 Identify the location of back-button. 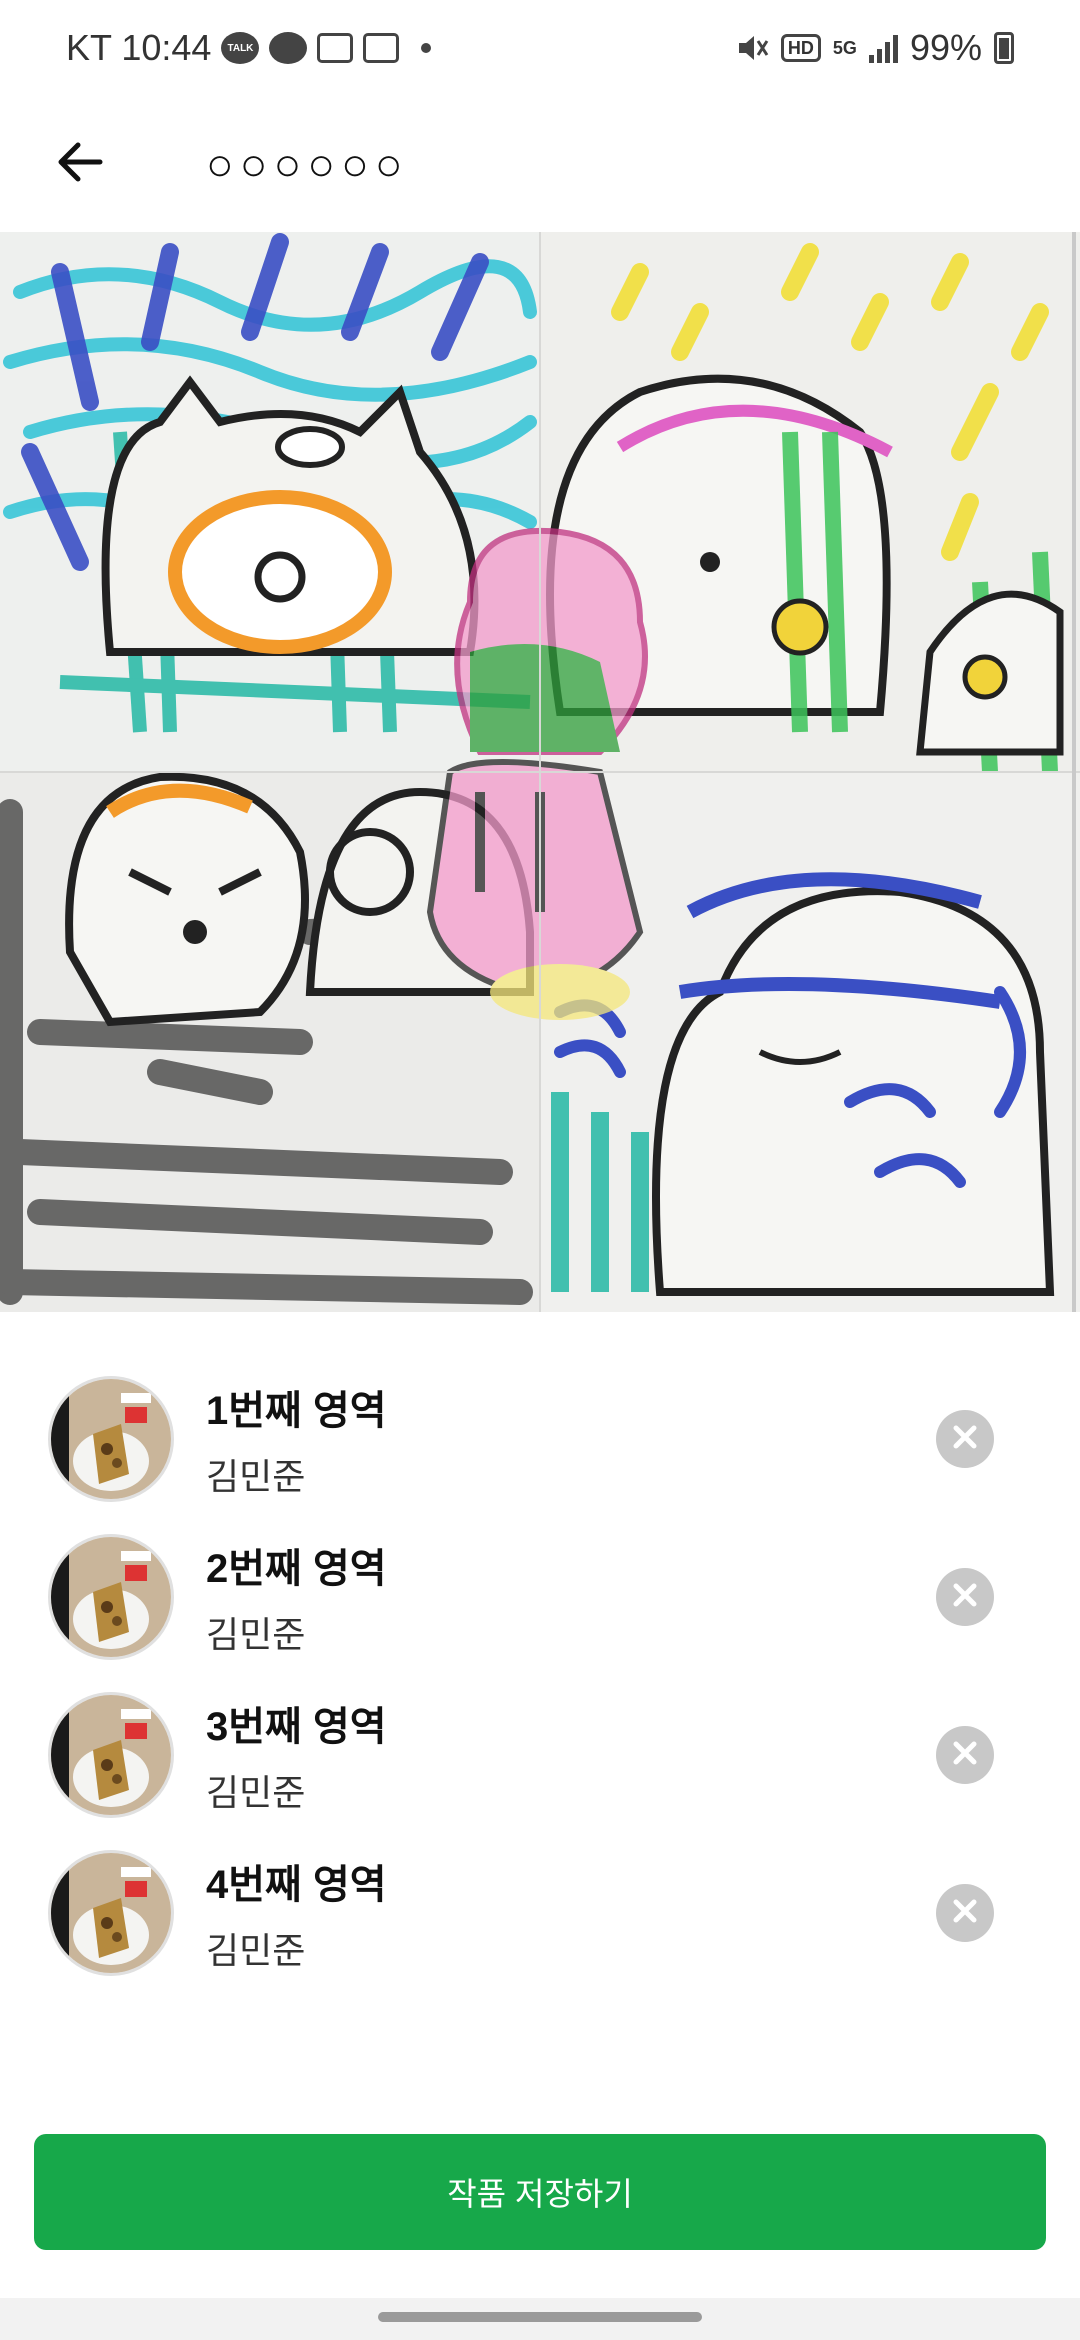
(80, 164).